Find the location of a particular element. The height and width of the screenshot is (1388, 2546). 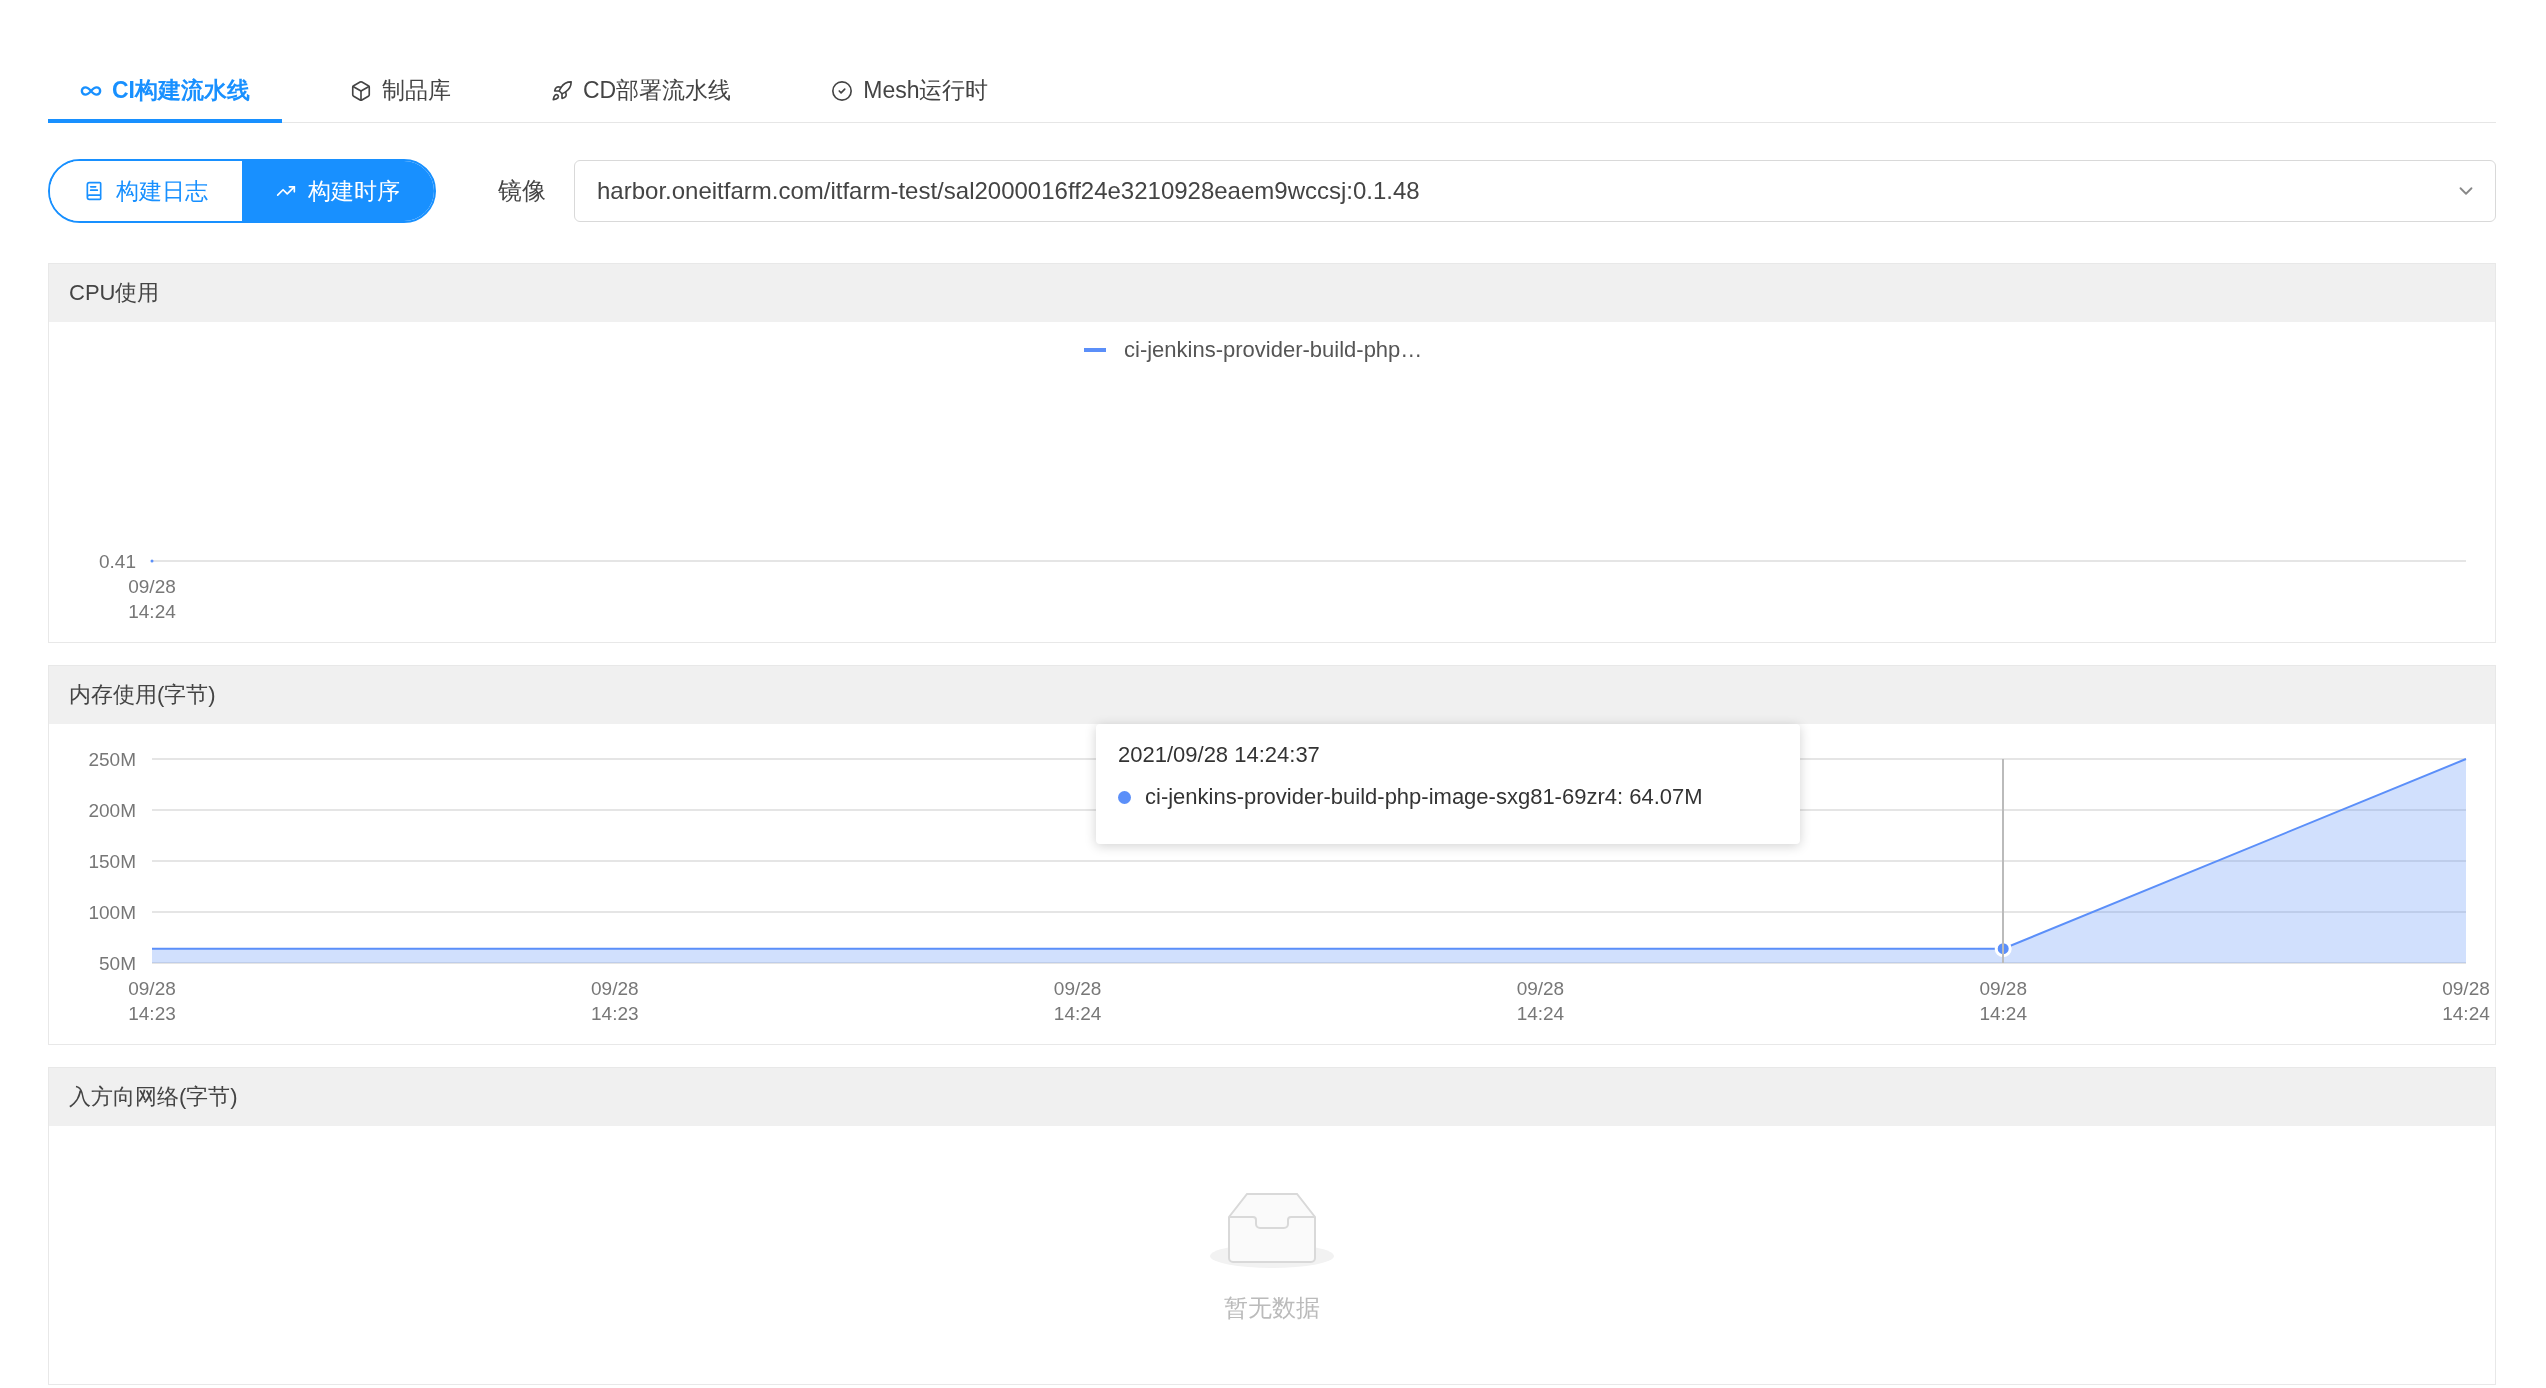

nav-tab: 制品库 is located at coordinates (400, 92).